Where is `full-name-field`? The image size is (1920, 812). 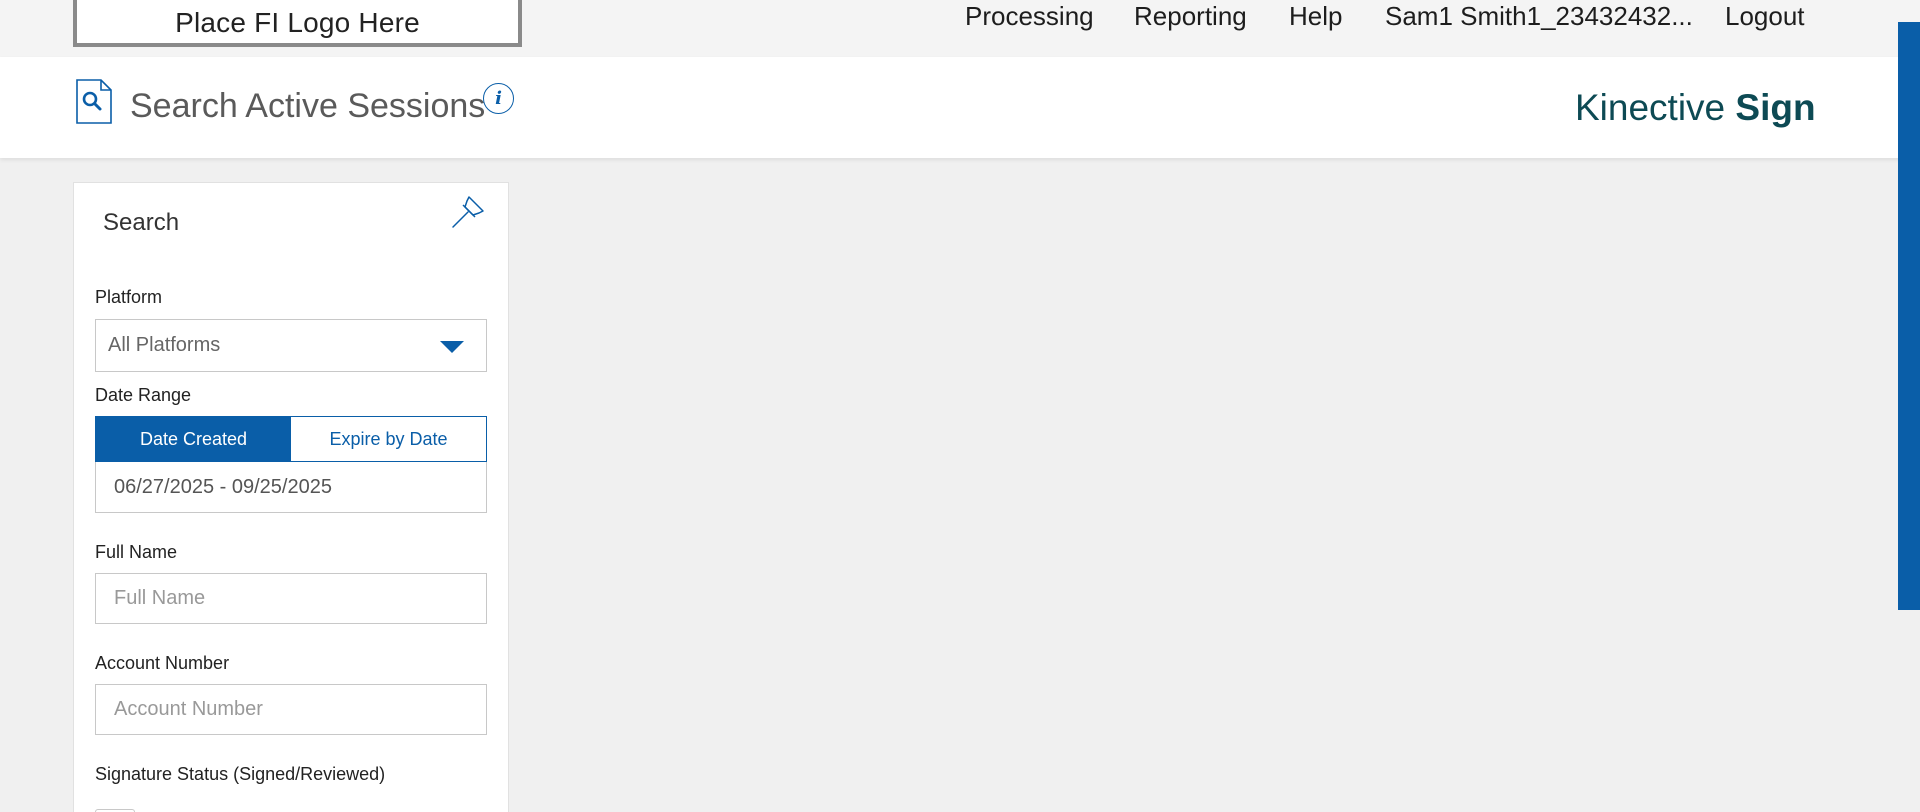 full-name-field is located at coordinates (291, 598).